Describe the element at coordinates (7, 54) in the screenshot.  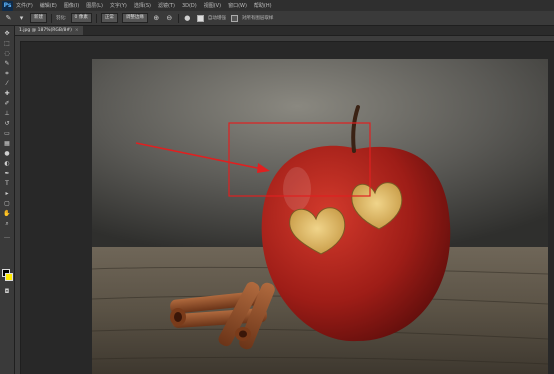
I see `lasso-icon: ◌` at that location.